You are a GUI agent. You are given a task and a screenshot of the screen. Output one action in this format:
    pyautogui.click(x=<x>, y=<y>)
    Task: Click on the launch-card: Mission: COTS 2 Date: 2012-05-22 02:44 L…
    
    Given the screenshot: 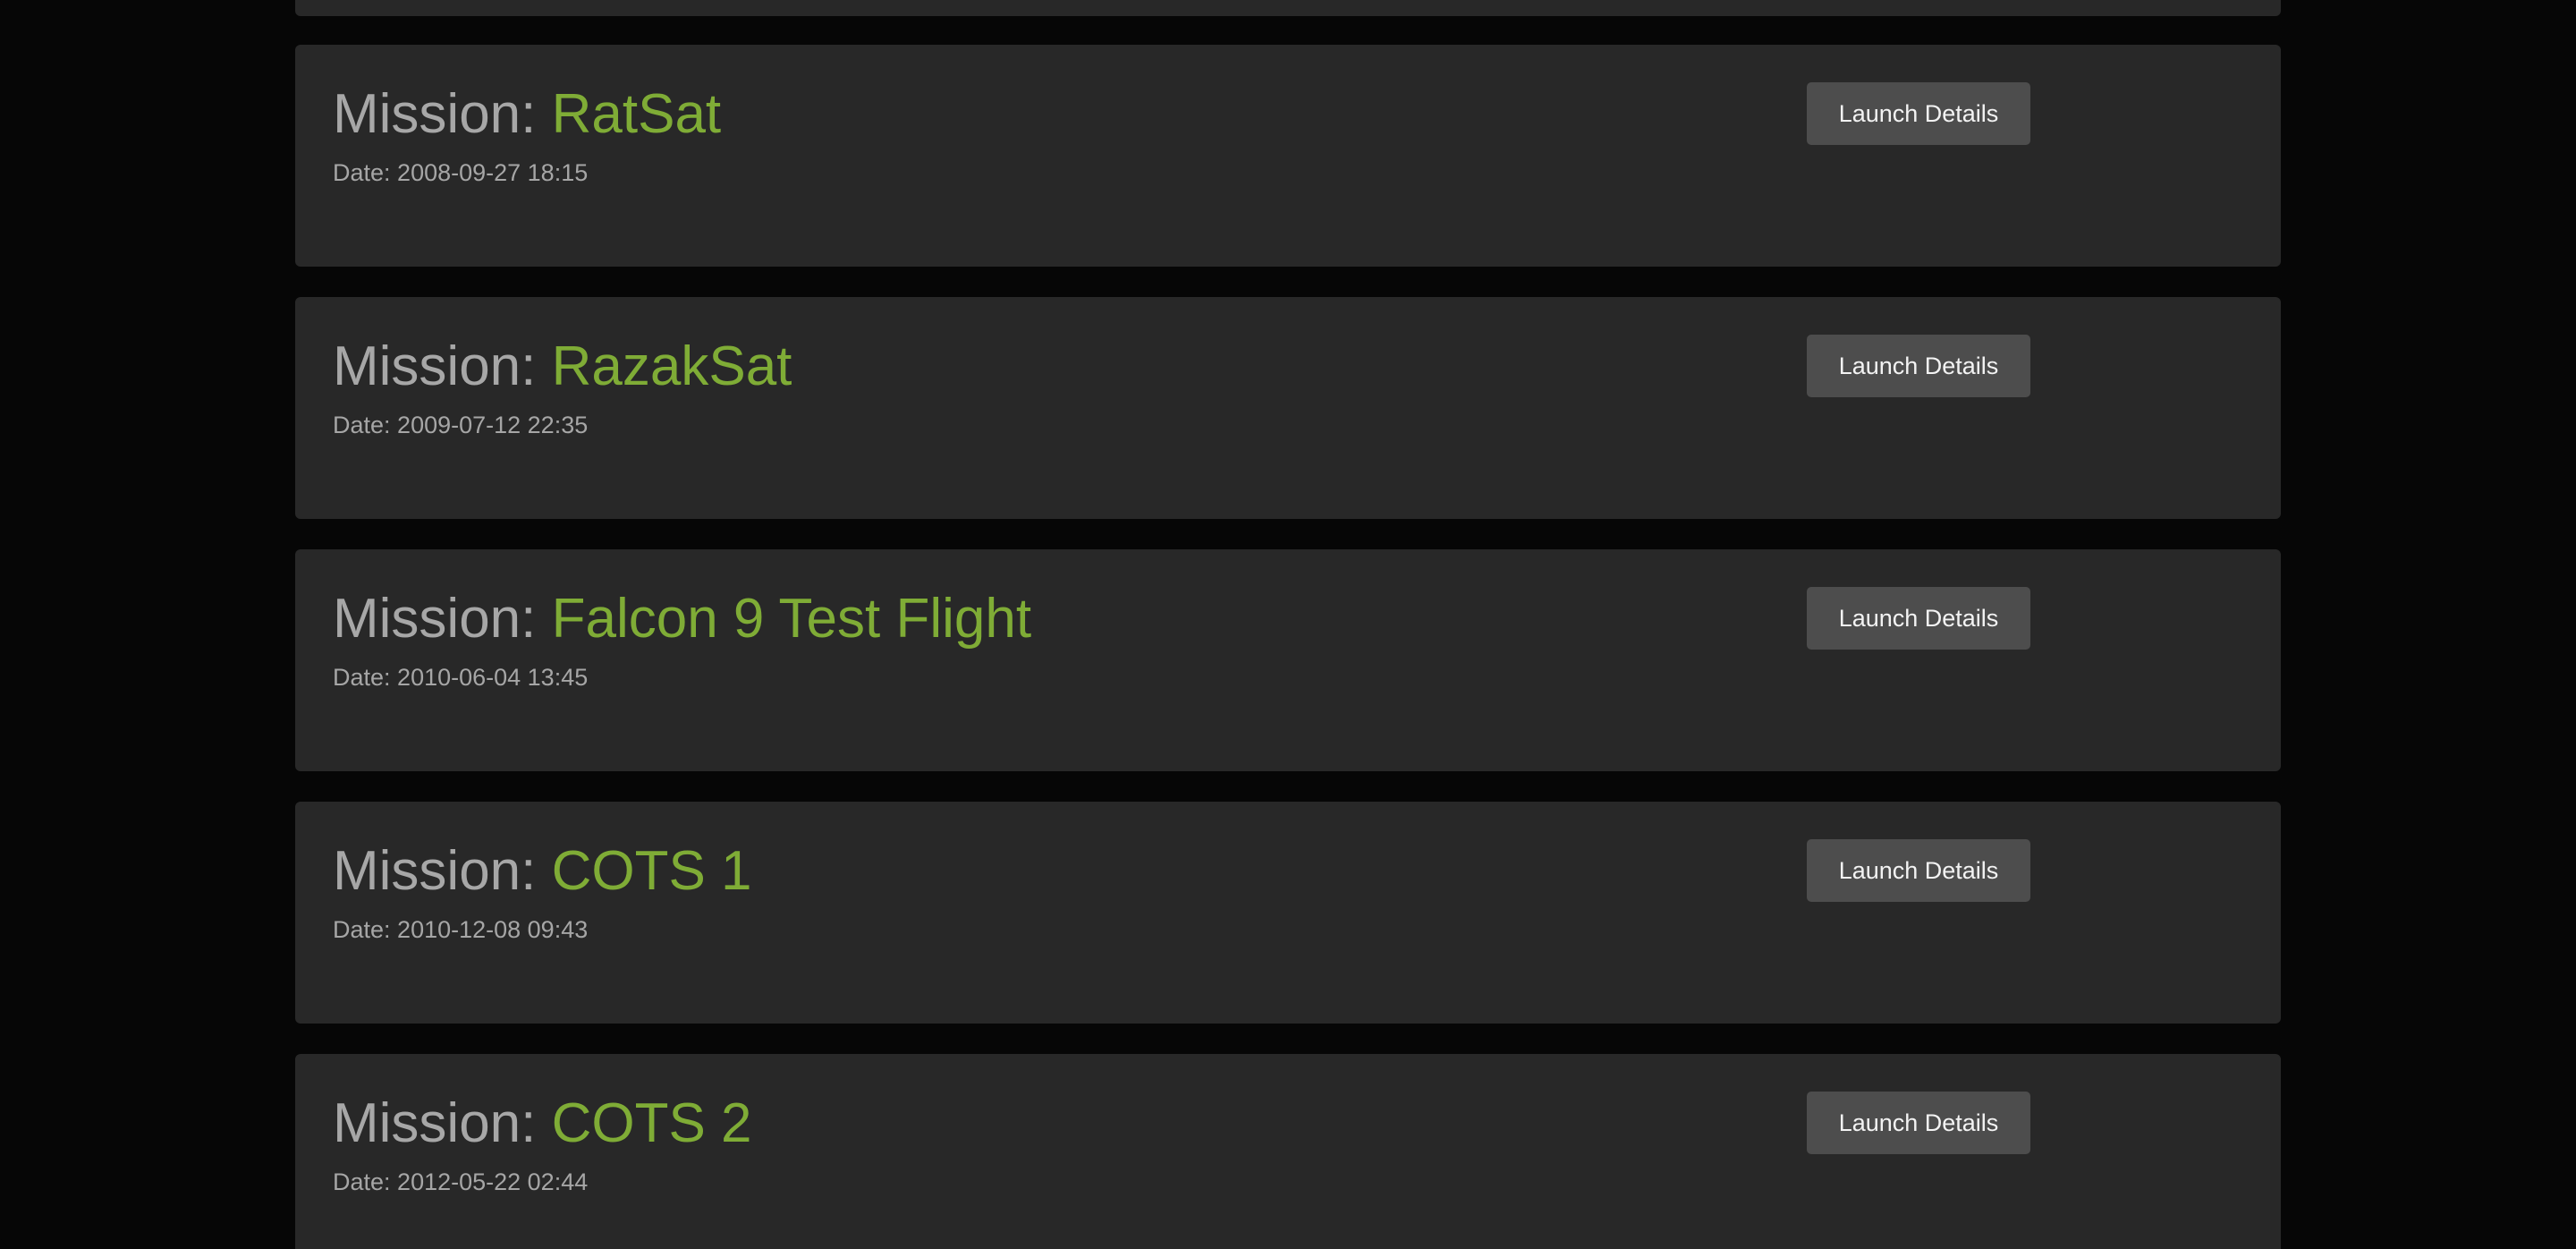 What is the action you would take?
    pyautogui.click(x=1288, y=1151)
    